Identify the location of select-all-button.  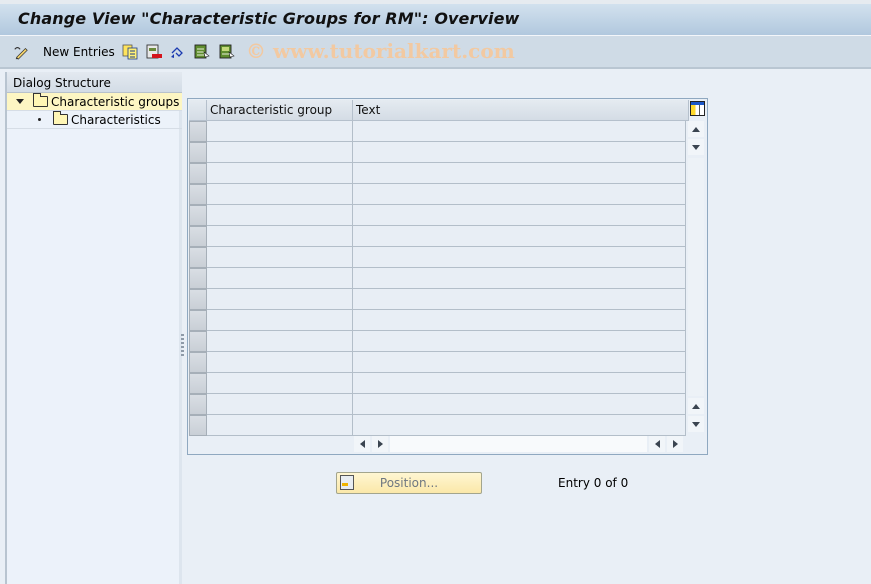
(202, 52).